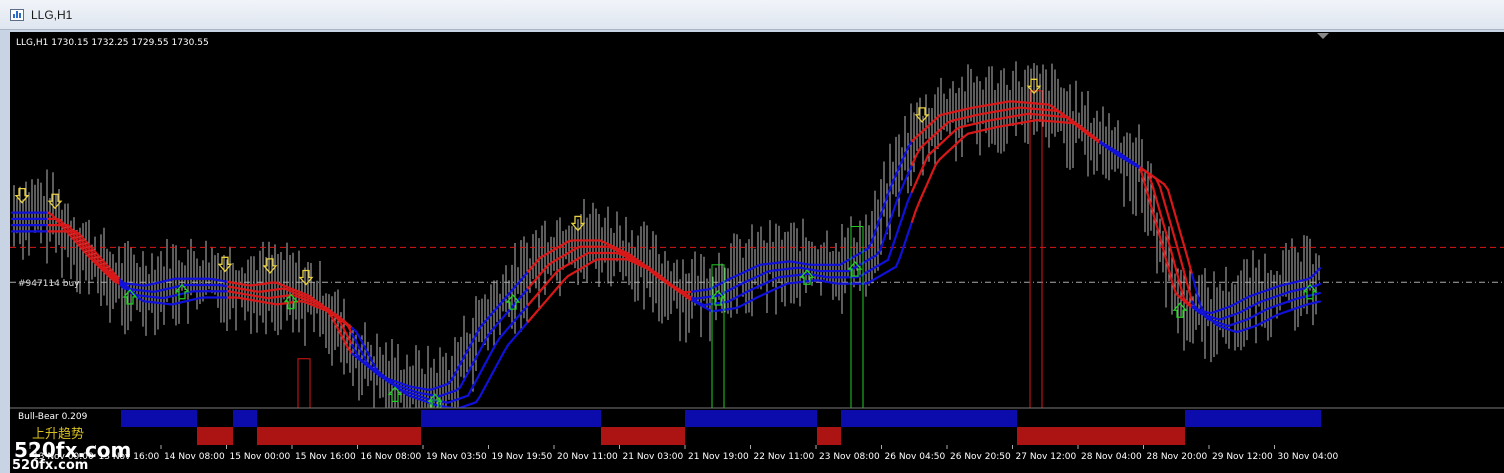 The width and height of the screenshot is (1504, 473). I want to click on axis-label: 15 Nov 00:00, so click(260, 457).